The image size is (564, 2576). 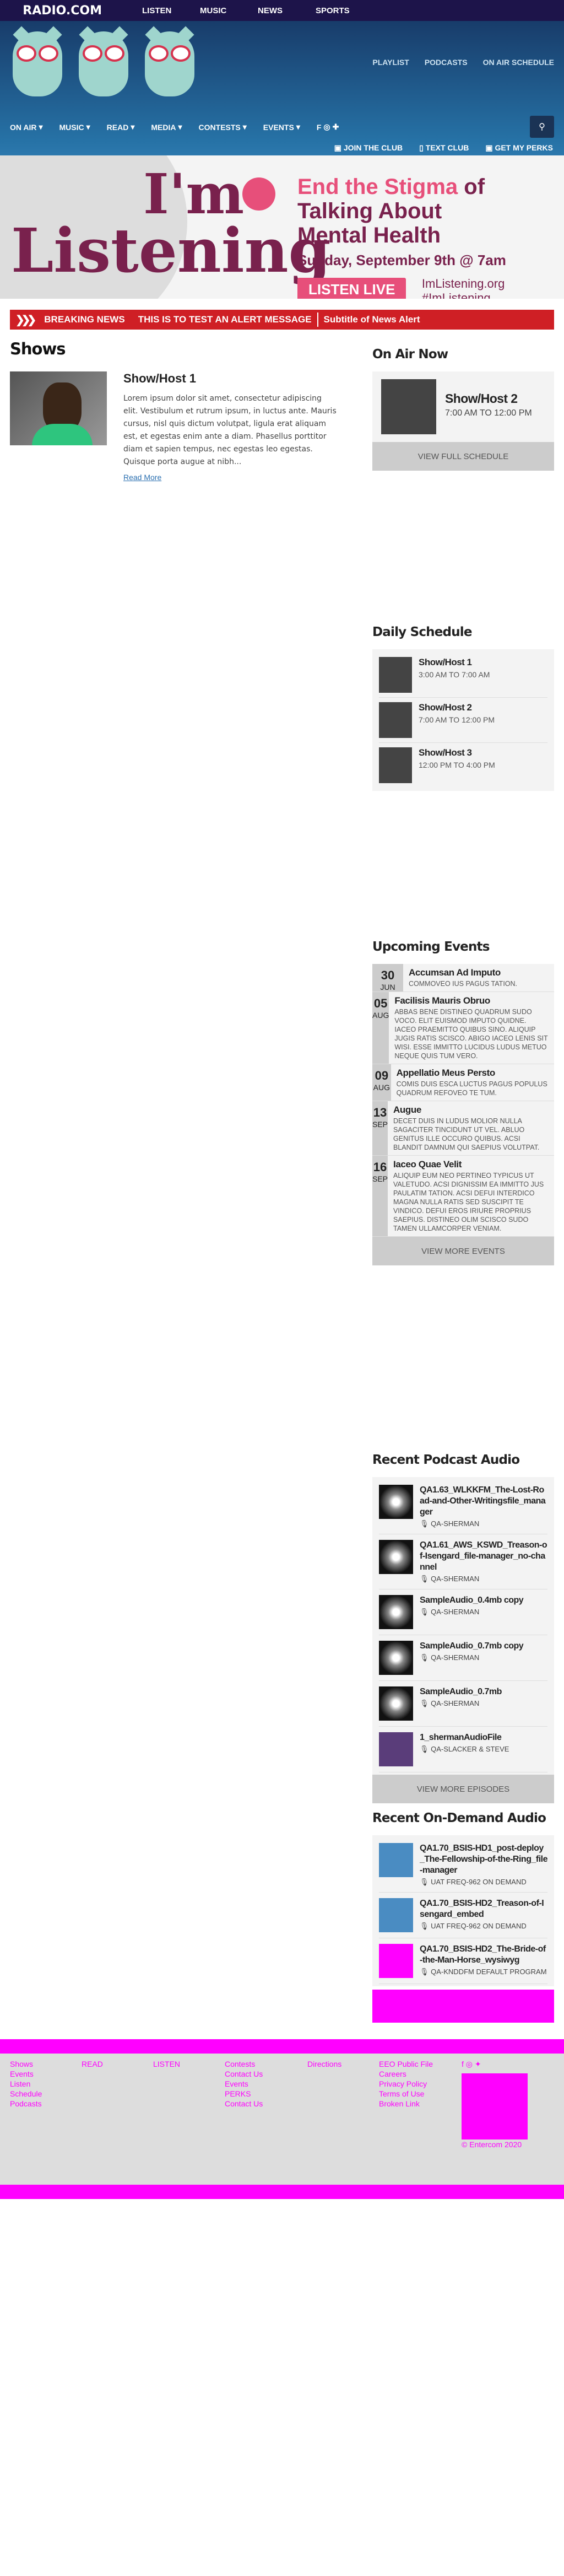 What do you see at coordinates (390, 63) in the screenshot?
I see `playlist-link: PLAYLIST` at bounding box center [390, 63].